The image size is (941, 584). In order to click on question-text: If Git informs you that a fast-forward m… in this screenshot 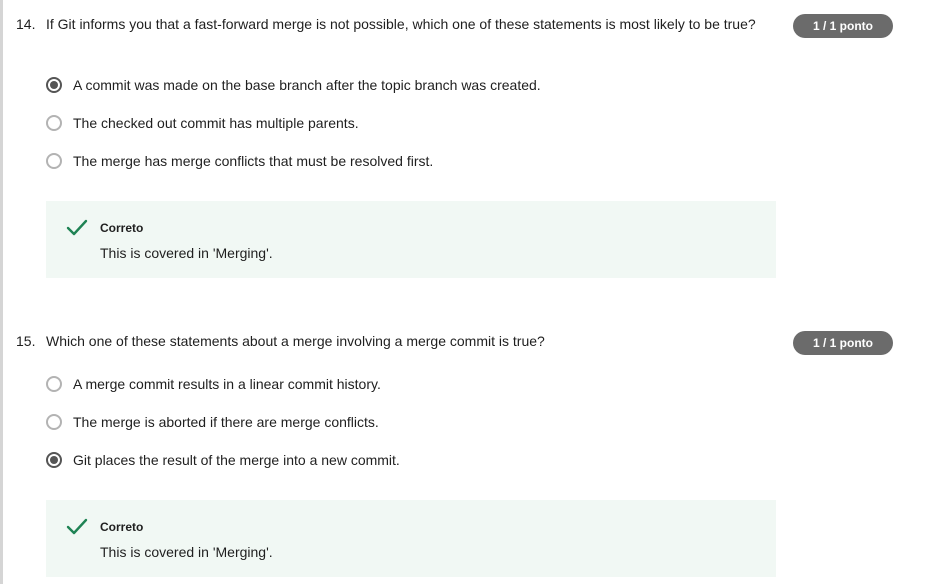, I will do `click(401, 24)`.